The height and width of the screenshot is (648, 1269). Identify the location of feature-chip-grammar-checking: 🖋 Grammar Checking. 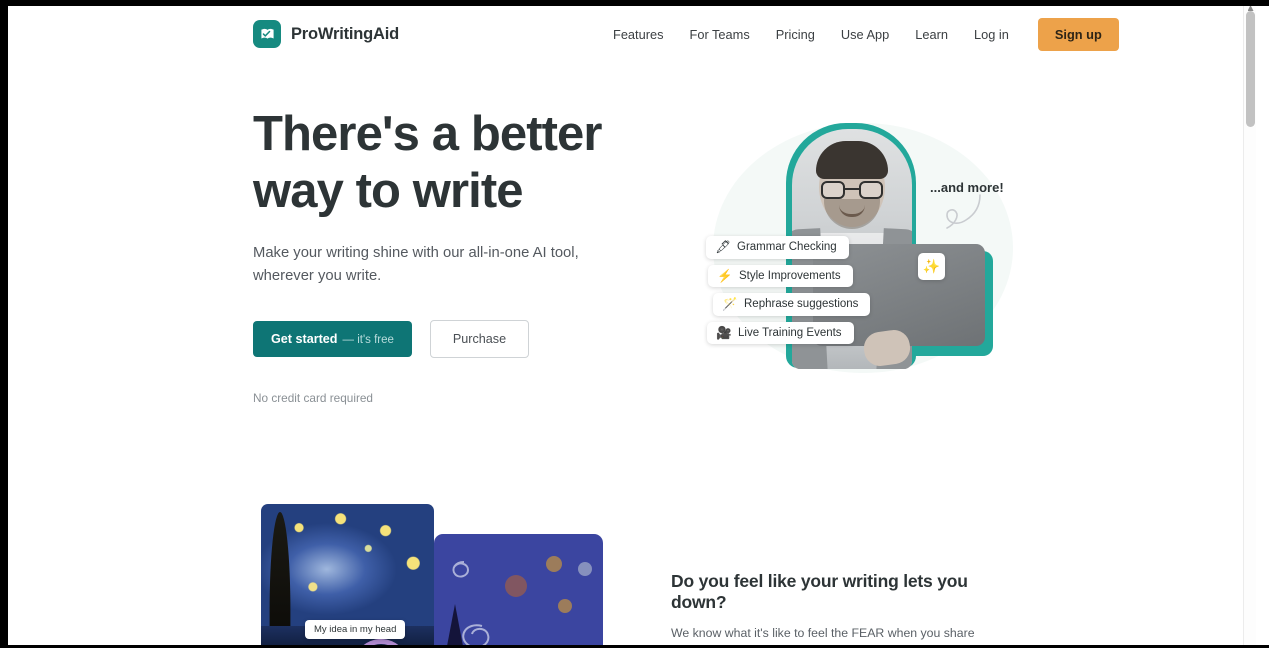
(777, 247).